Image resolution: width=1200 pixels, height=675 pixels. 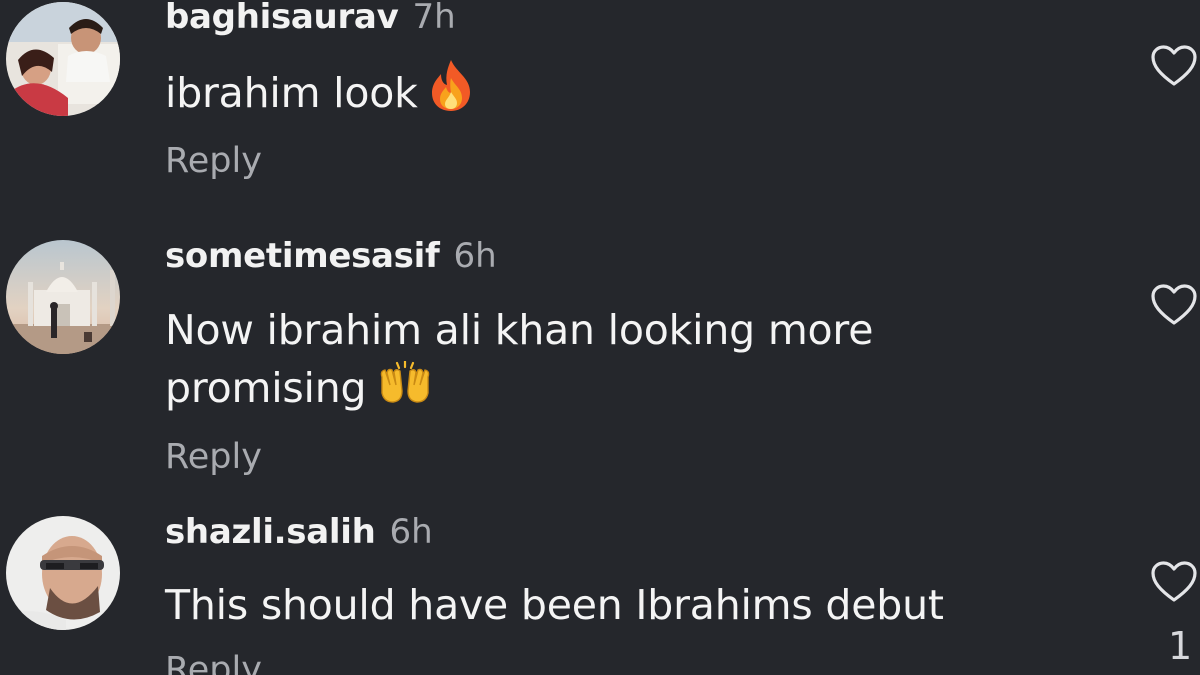 I want to click on comment-text: ibrahim look, so click(x=319, y=93).